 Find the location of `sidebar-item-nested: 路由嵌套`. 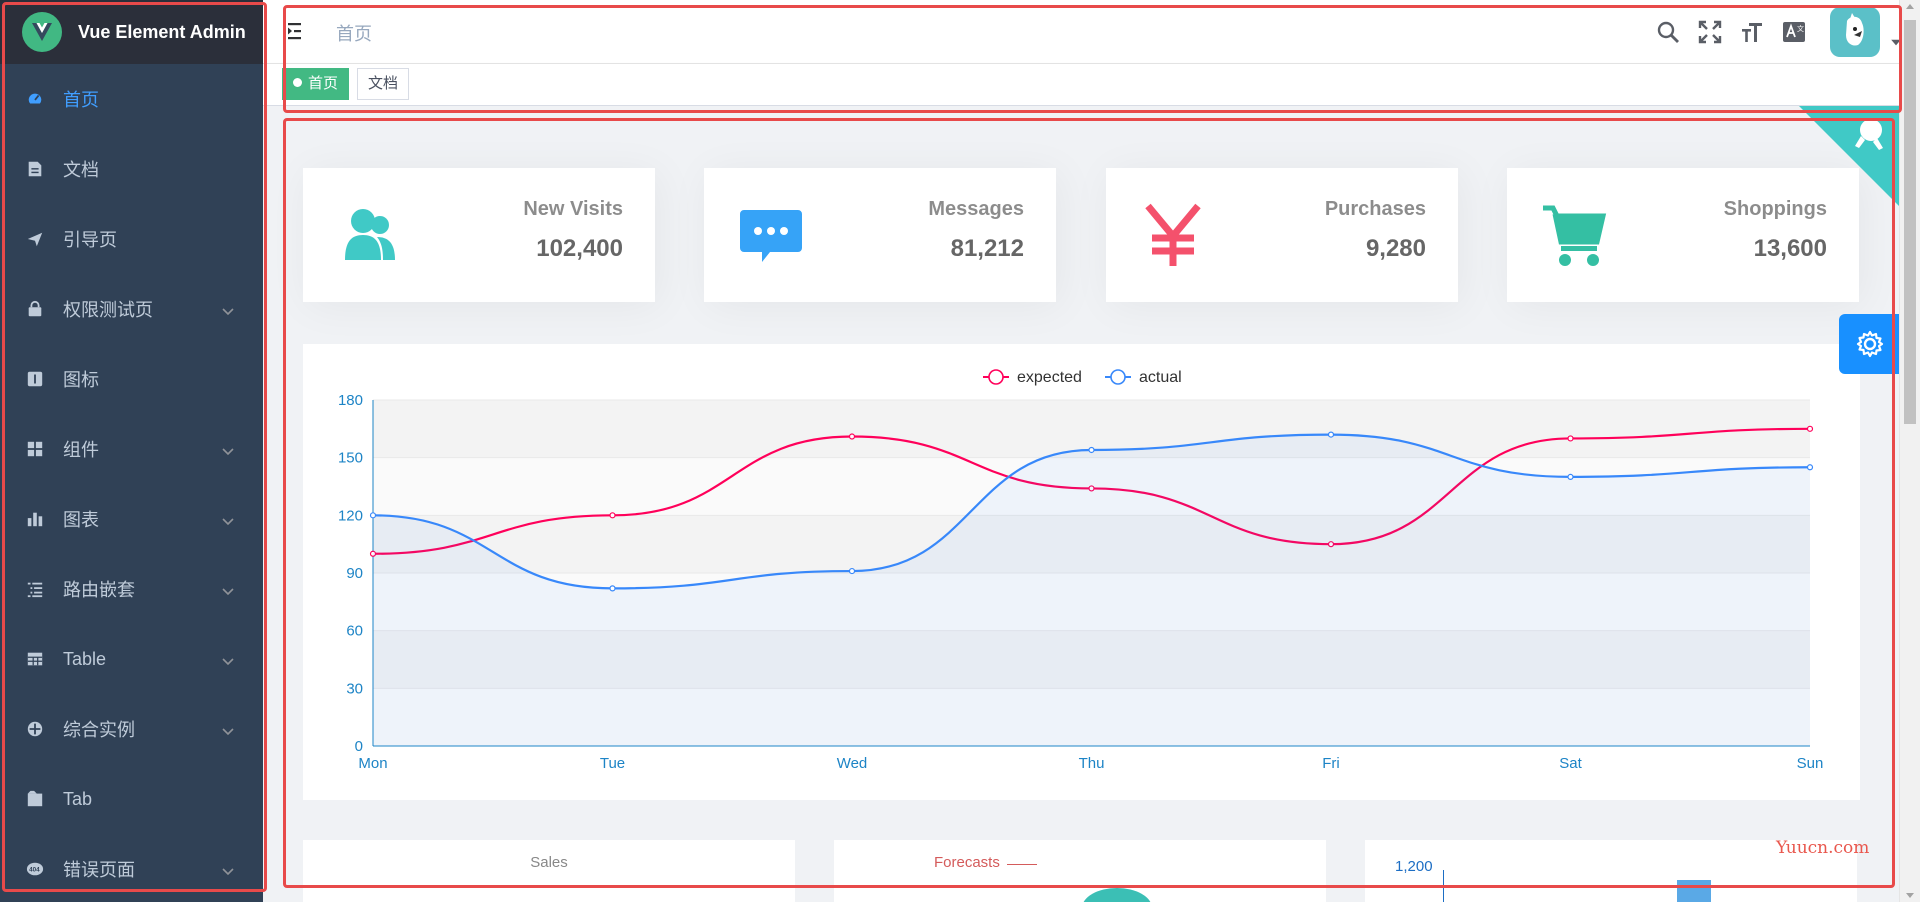

sidebar-item-nested: 路由嵌套 is located at coordinates (131, 589).